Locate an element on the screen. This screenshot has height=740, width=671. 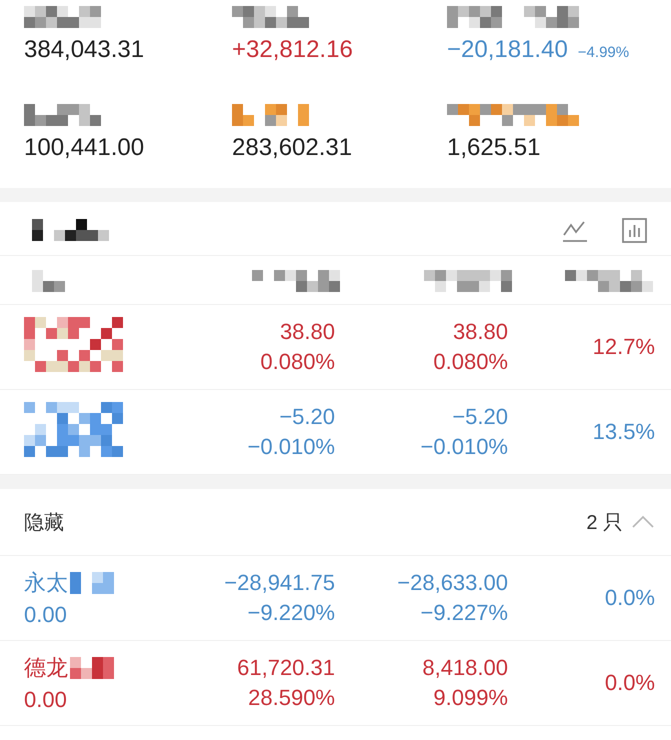
count-label: 2 只 is located at coordinates (604, 523).